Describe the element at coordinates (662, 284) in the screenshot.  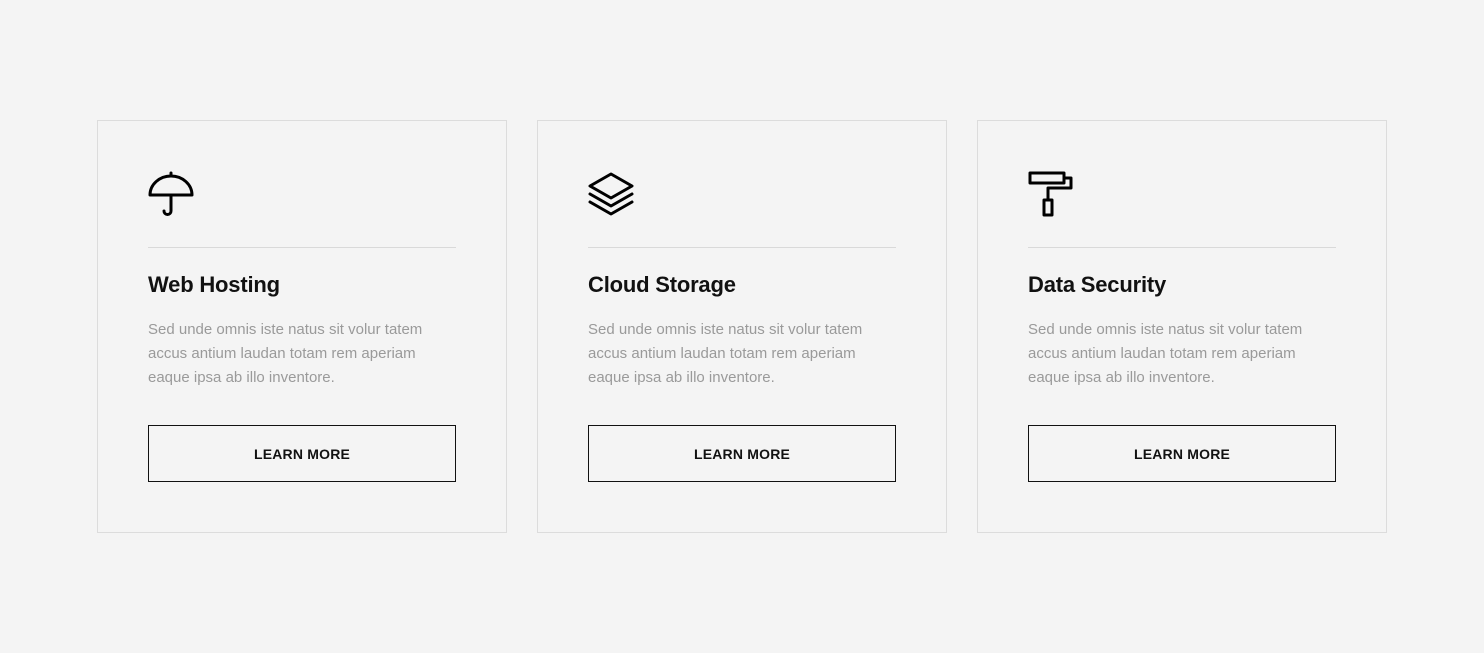
I see `card-title: Cloud Storage` at that location.